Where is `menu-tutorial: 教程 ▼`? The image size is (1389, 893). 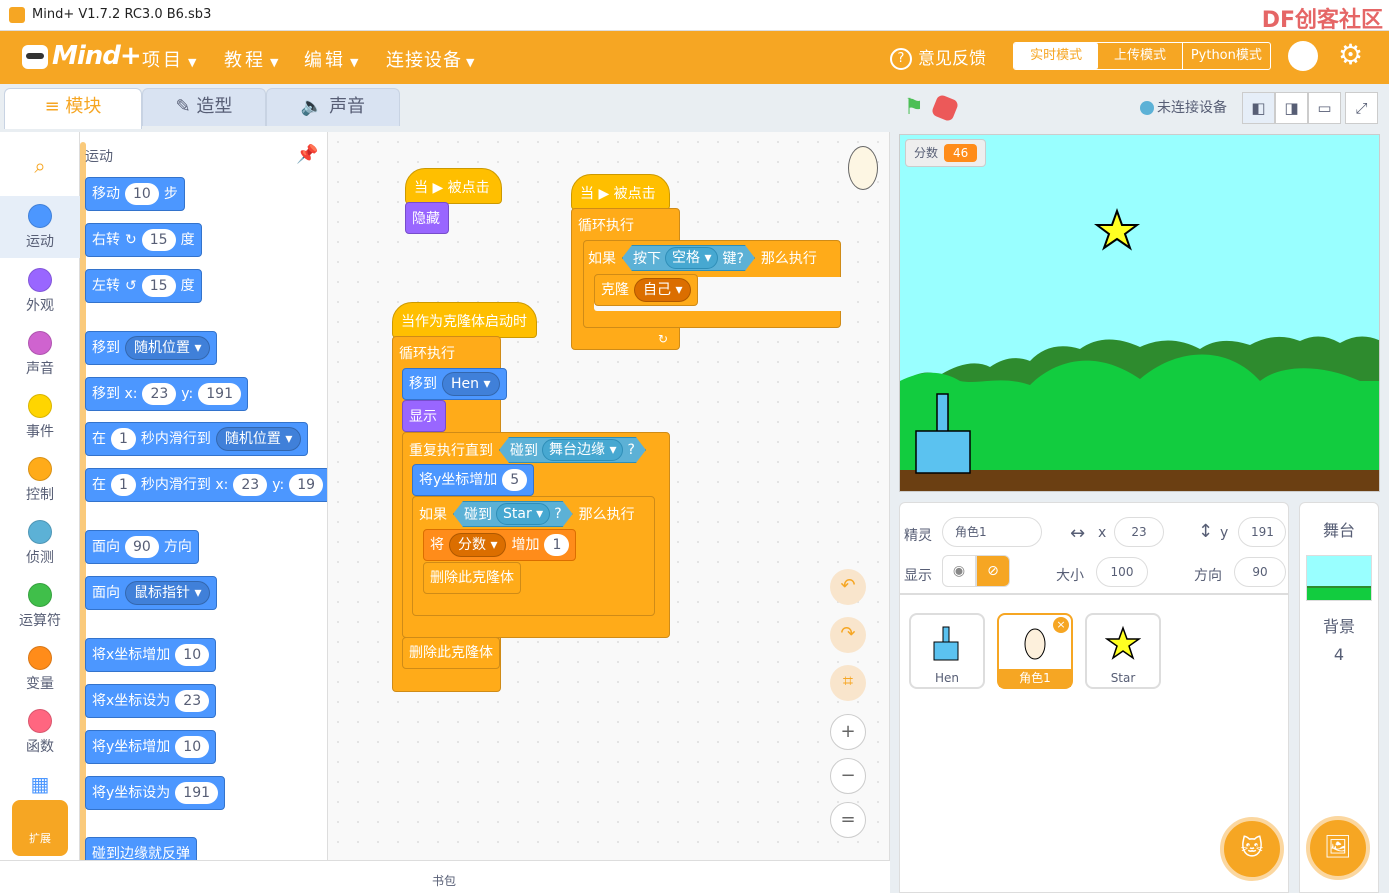 menu-tutorial: 教程 ▼ is located at coordinates (251, 59).